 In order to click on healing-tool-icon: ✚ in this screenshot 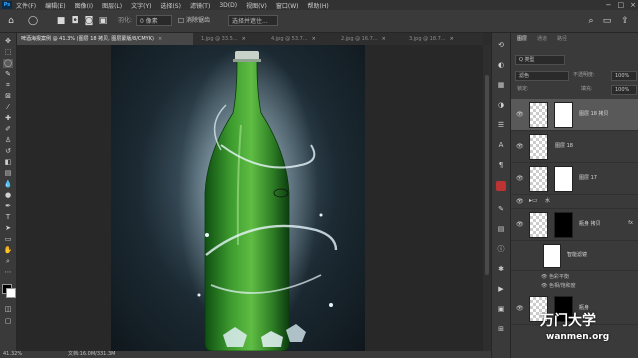, I will do `click(8, 118)`.